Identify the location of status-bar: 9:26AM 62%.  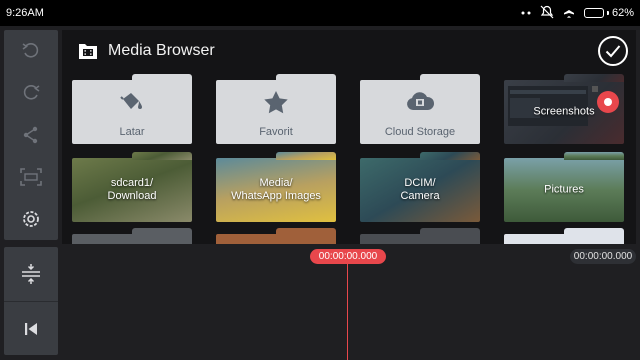
(320, 13).